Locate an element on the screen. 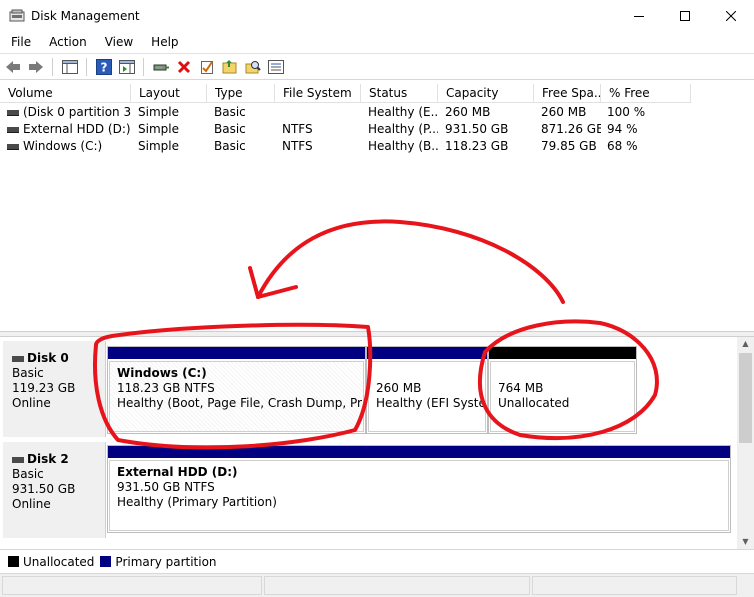 The width and height of the screenshot is (754, 597). back-arrow-icon is located at coordinates (13, 66).